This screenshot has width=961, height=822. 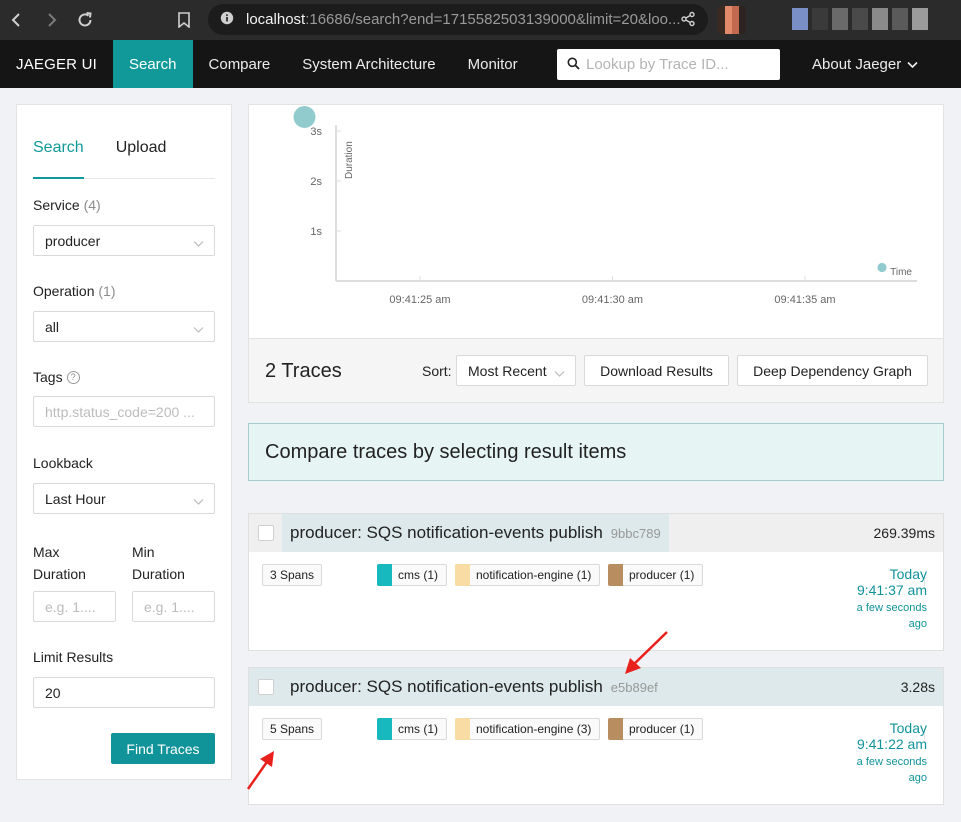 I want to click on trace-time: 9:41:22 am, so click(x=891, y=744).